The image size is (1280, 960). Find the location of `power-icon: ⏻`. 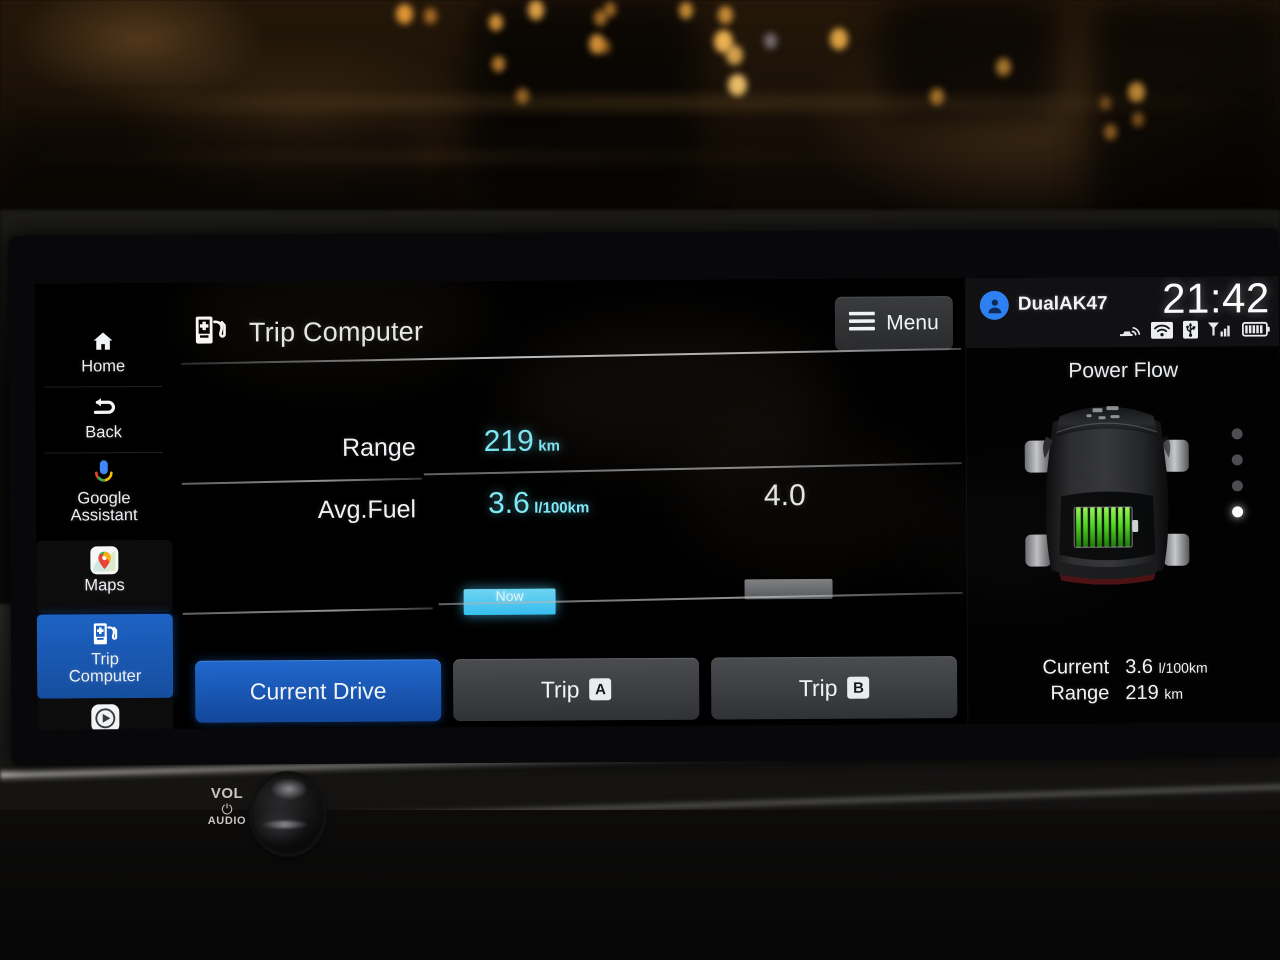

power-icon: ⏻ is located at coordinates (227, 808).